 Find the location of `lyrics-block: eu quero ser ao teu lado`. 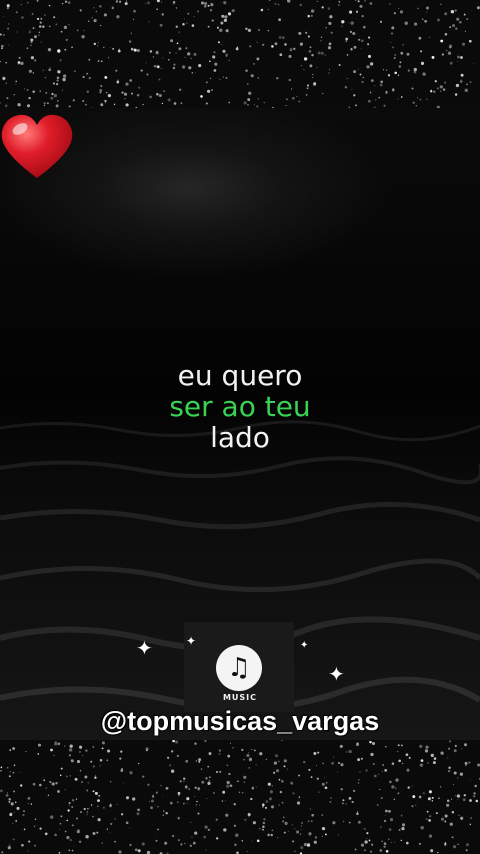

lyrics-block: eu quero ser ao teu lado is located at coordinates (240, 406).